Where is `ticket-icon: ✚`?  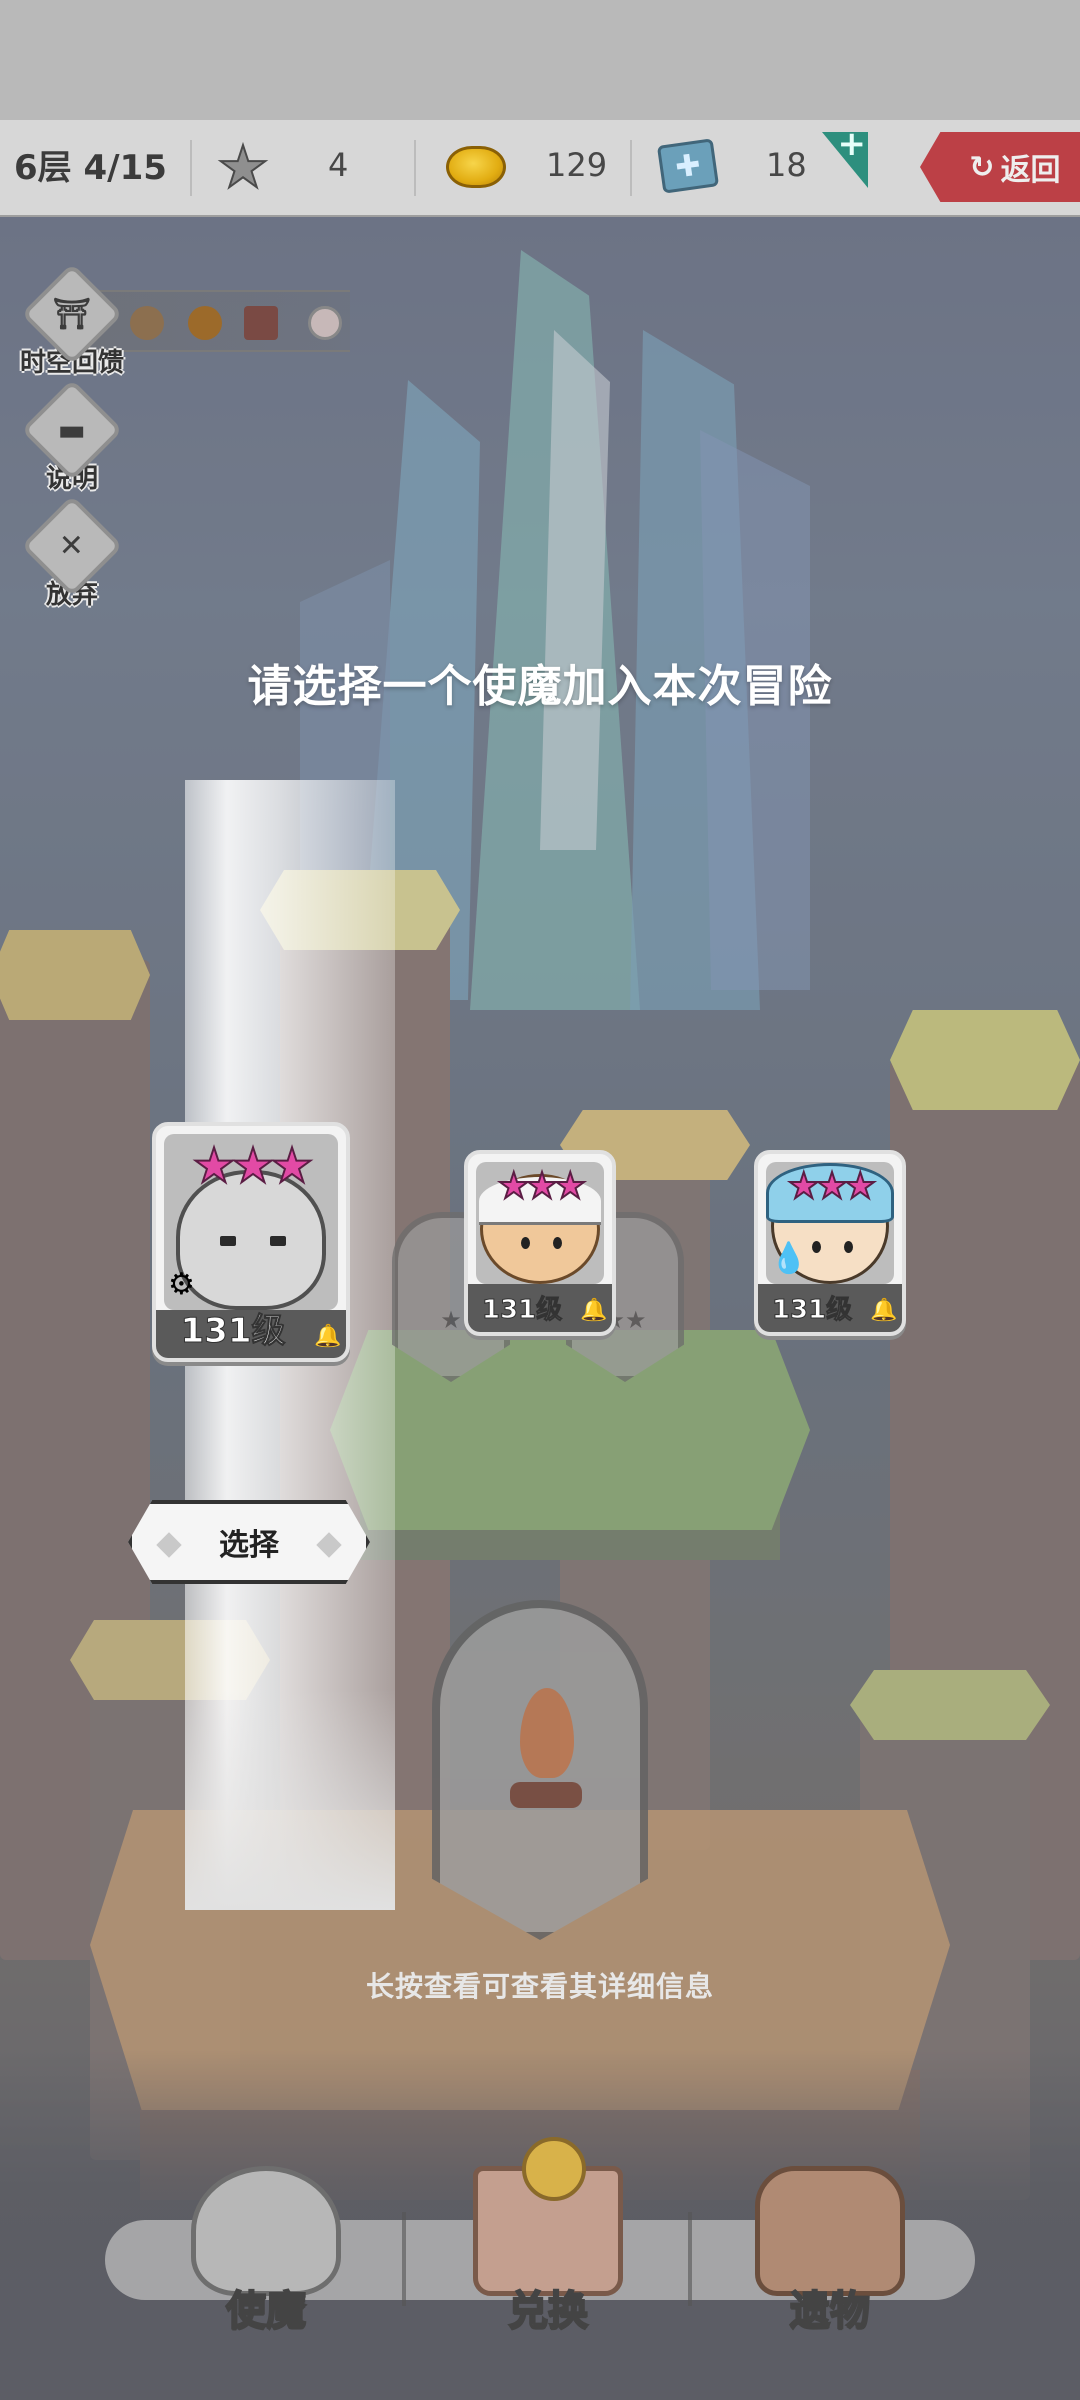
ticket-icon: ✚ is located at coordinates (688, 166).